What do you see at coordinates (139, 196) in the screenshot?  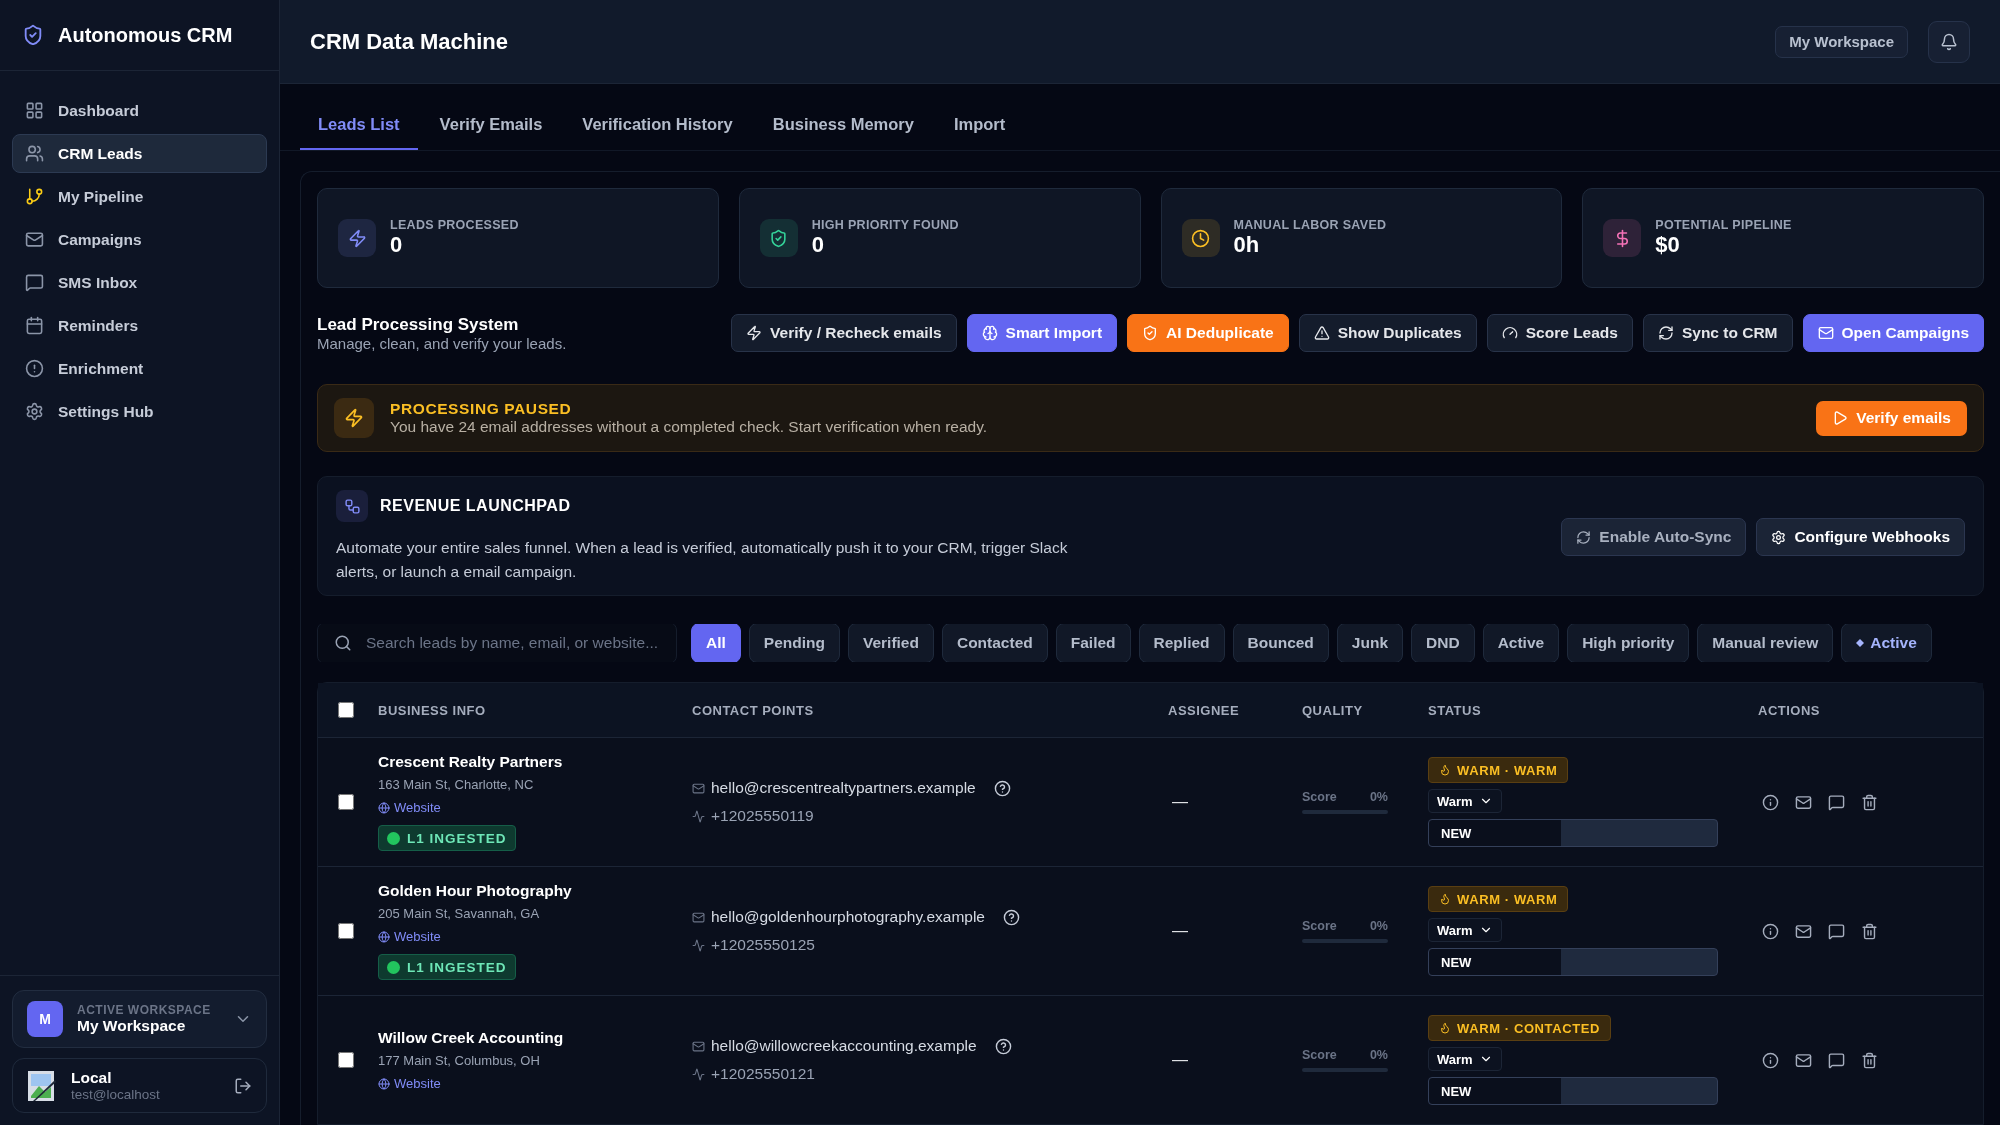 I see `sidebar-item: My Pipeline` at bounding box center [139, 196].